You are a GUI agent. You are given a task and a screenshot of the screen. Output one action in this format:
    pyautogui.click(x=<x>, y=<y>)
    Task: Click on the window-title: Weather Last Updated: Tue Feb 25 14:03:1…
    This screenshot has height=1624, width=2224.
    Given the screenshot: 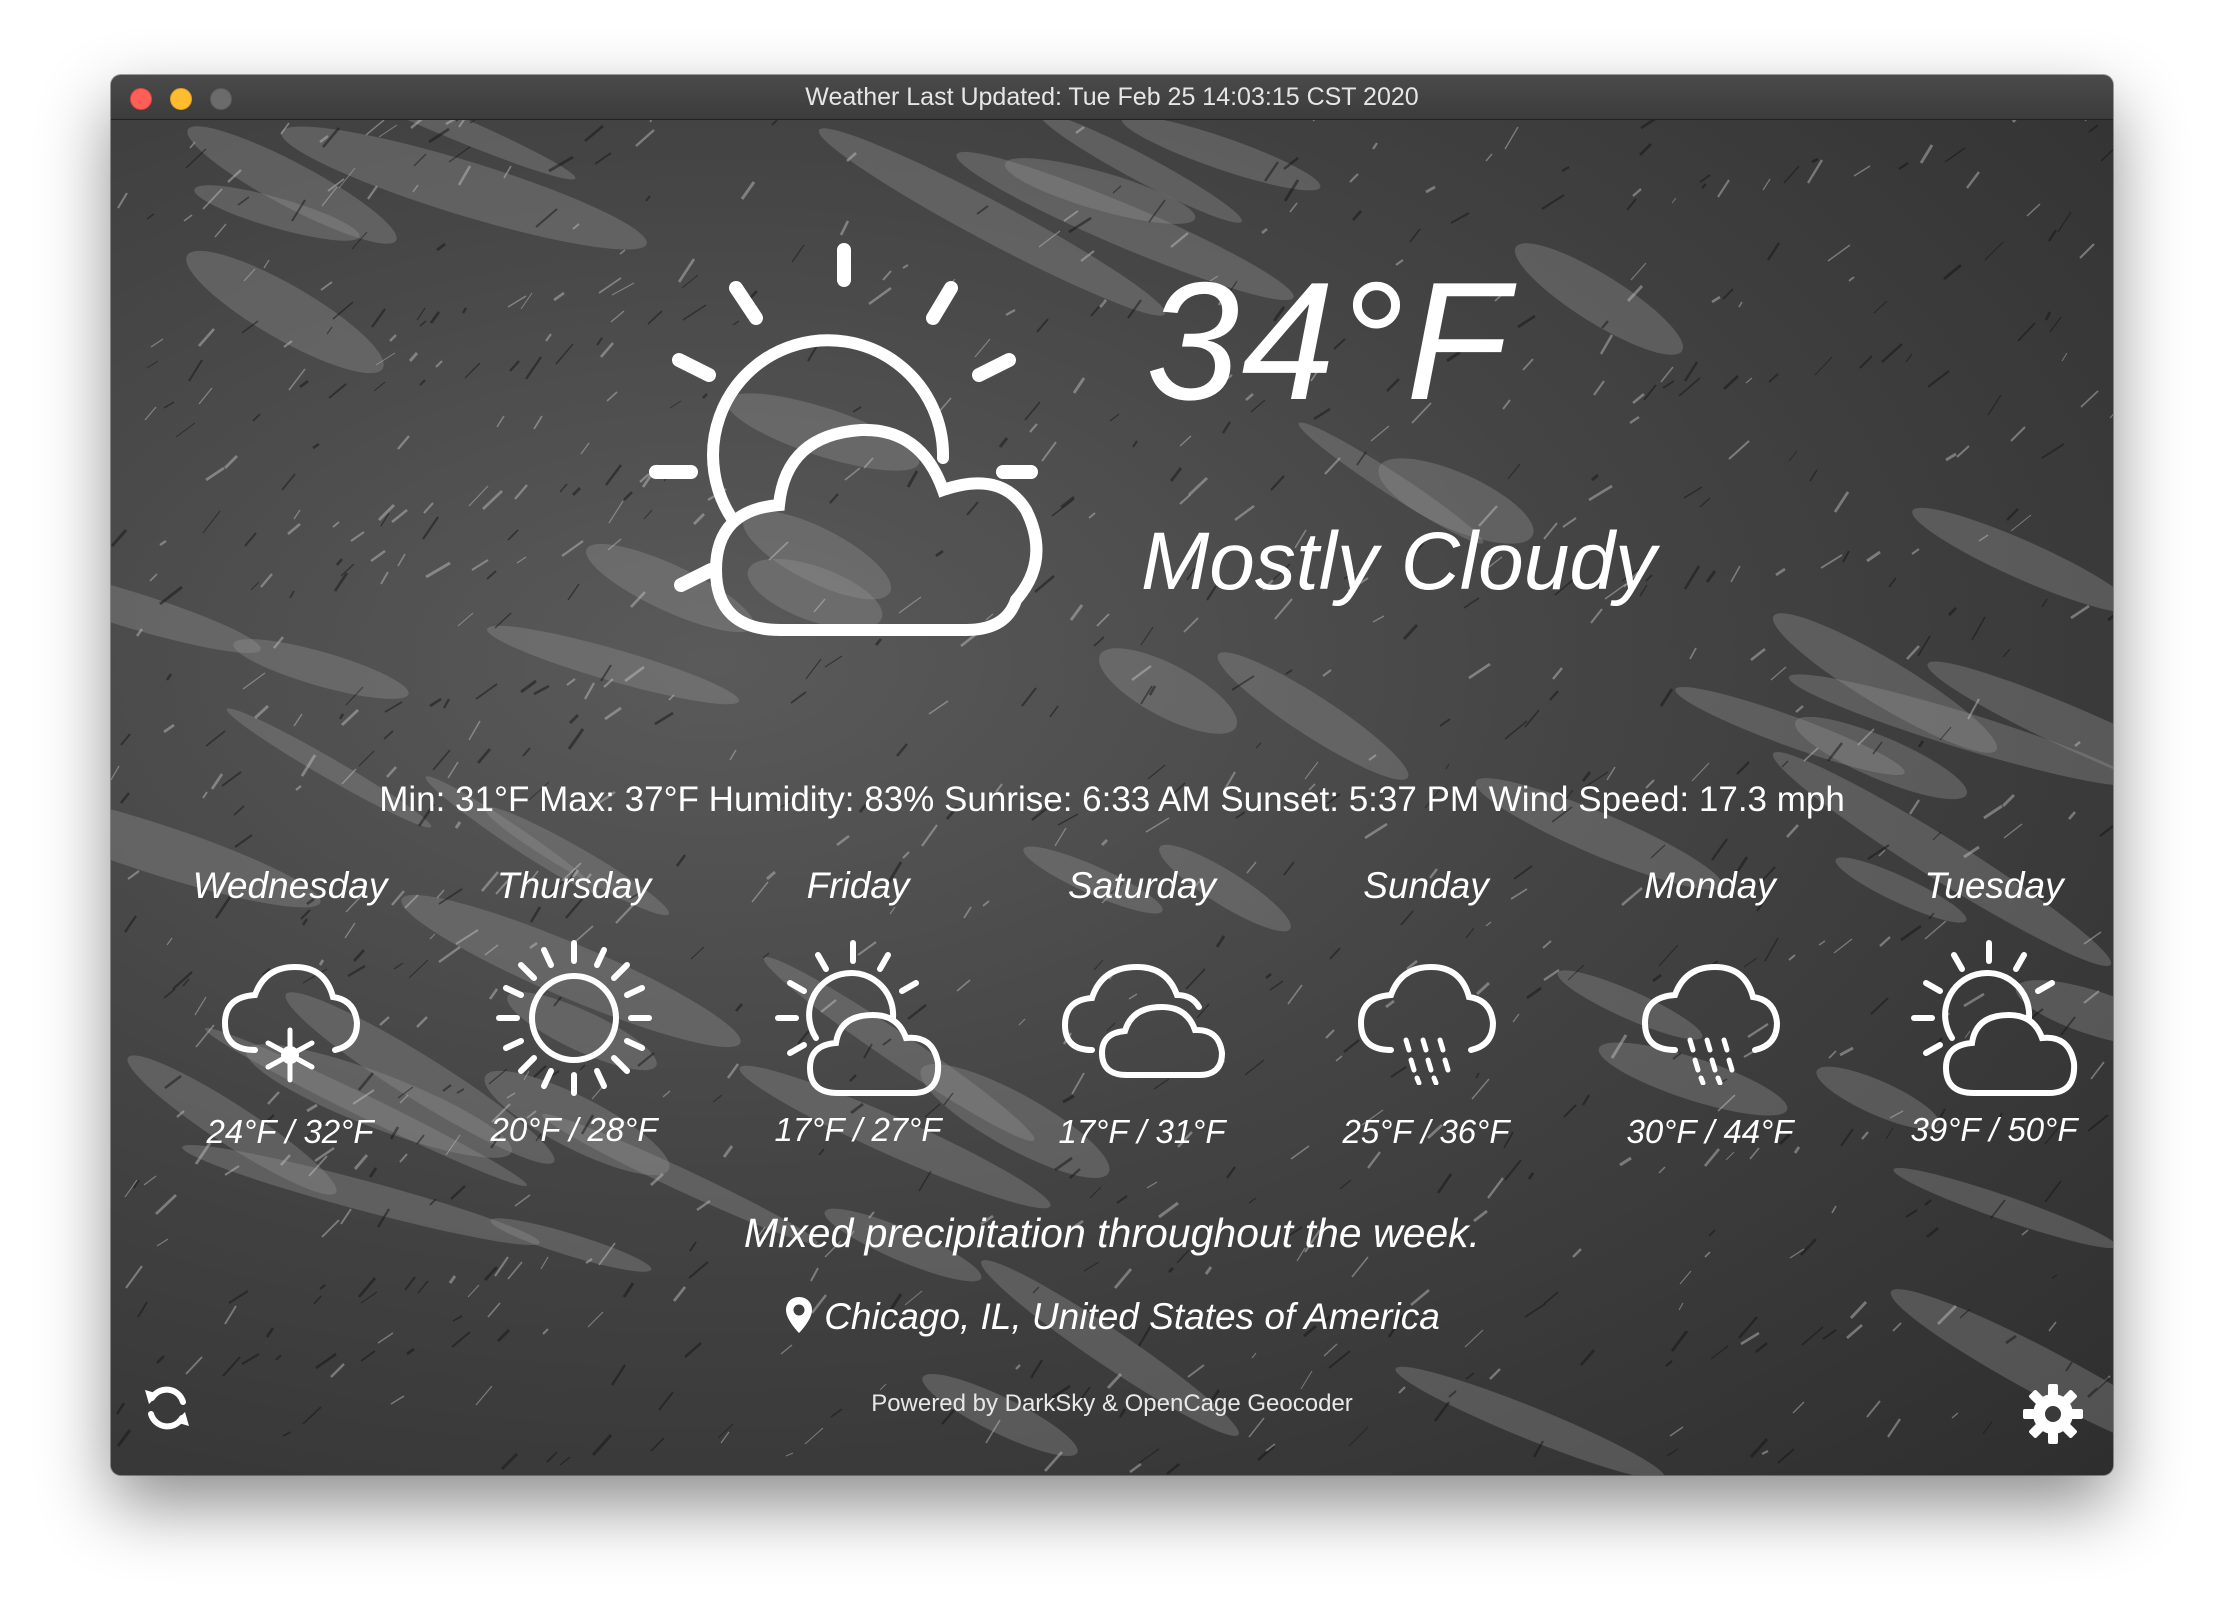 What is the action you would take?
    pyautogui.click(x=1112, y=97)
    